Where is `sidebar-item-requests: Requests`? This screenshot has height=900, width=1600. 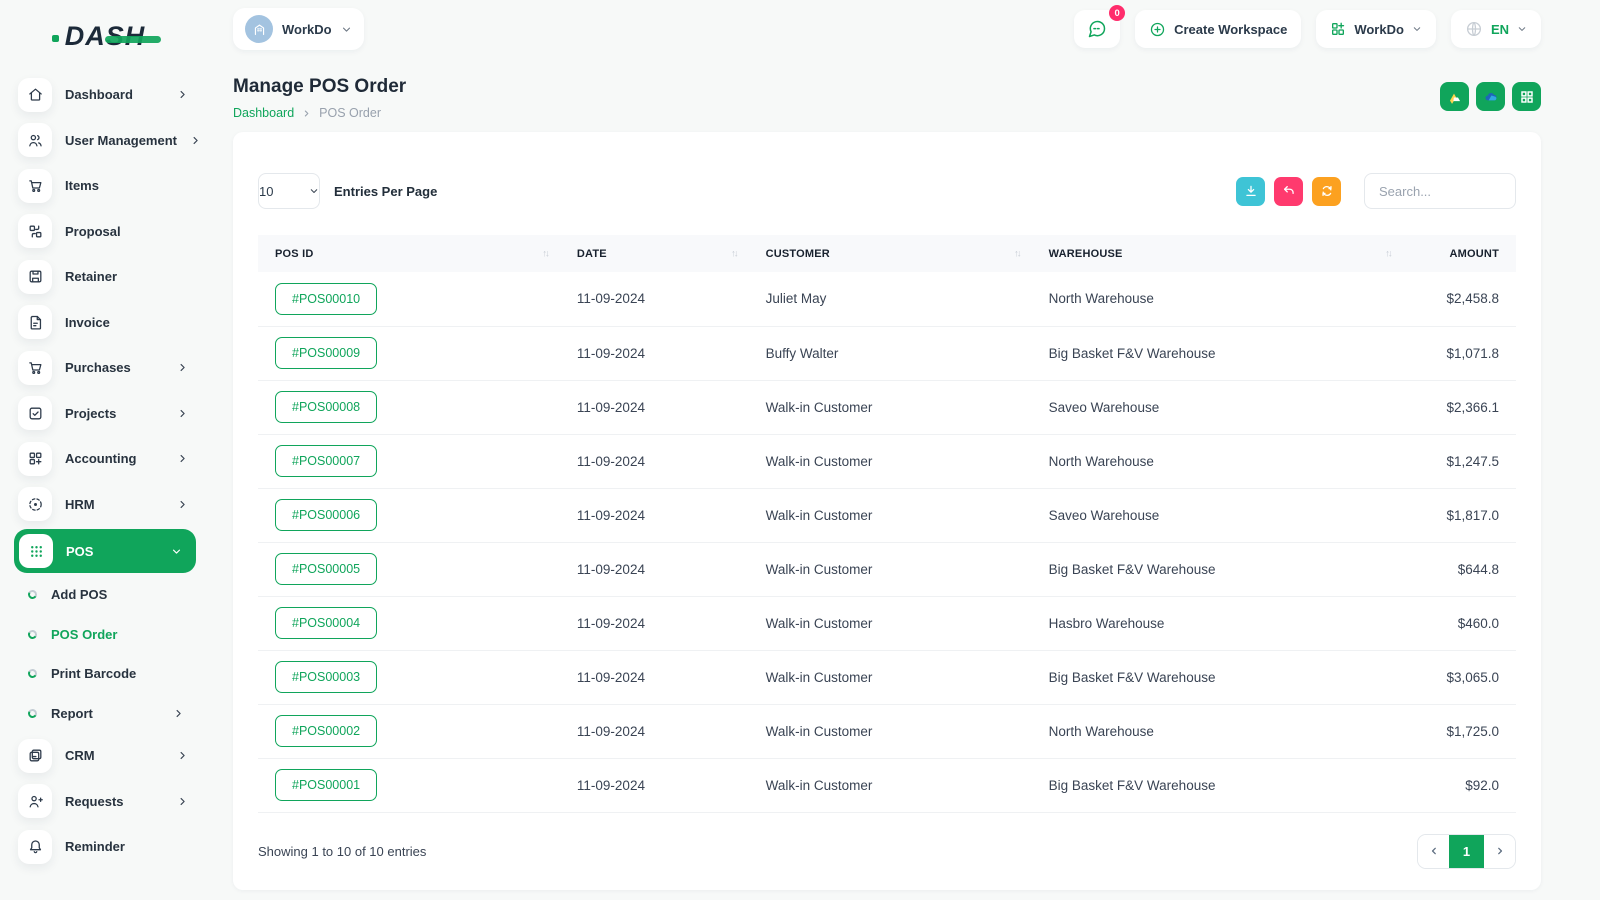 sidebar-item-requests: Requests is located at coordinates (105, 802).